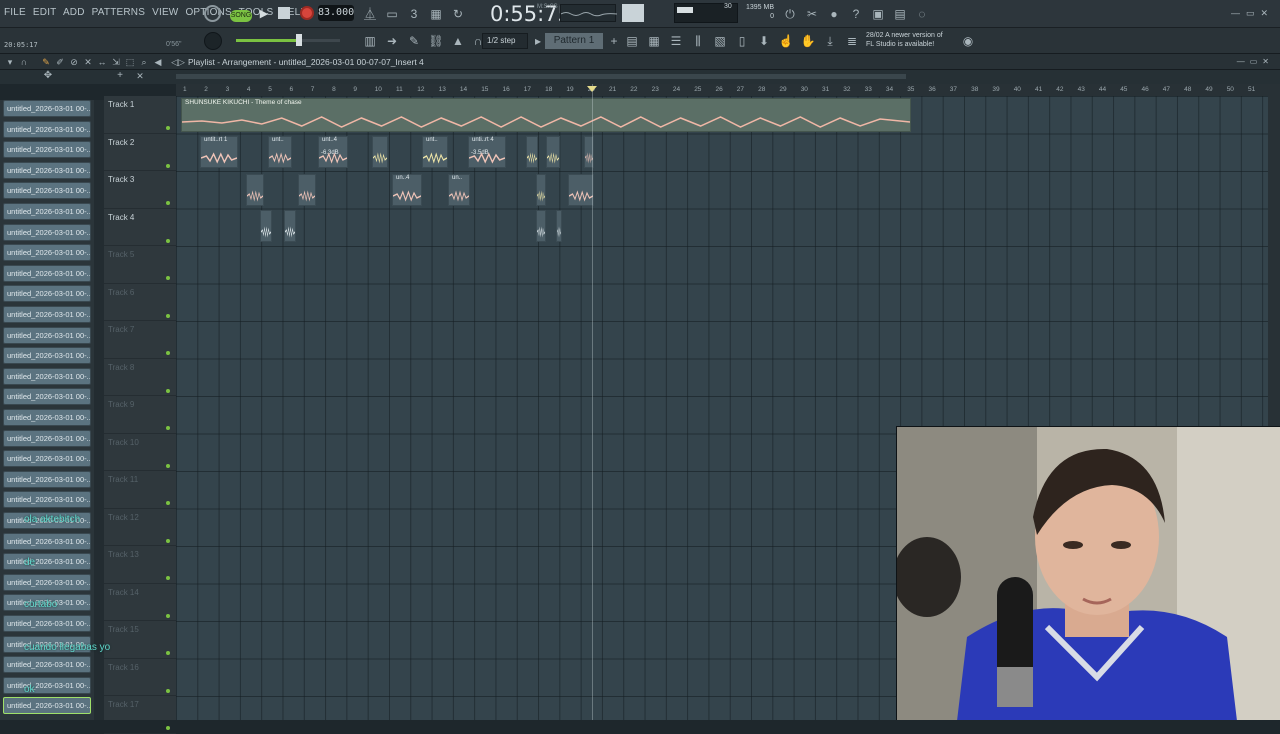 The image size is (1280, 734). What do you see at coordinates (213, 41) in the screenshot?
I see `master-pitch-knob-icon` at bounding box center [213, 41].